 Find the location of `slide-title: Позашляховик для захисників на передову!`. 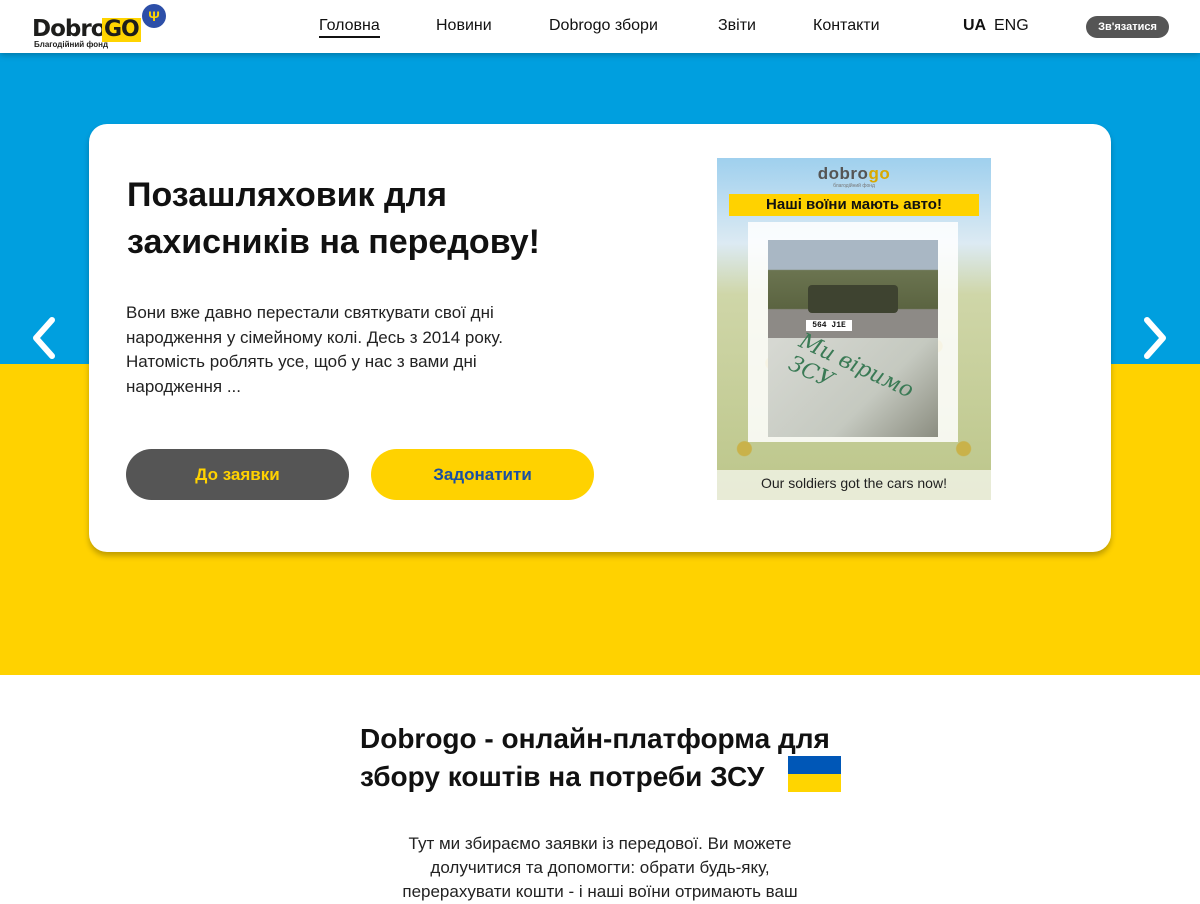

slide-title: Позашляховик для захисників на передову! is located at coordinates (333, 218).